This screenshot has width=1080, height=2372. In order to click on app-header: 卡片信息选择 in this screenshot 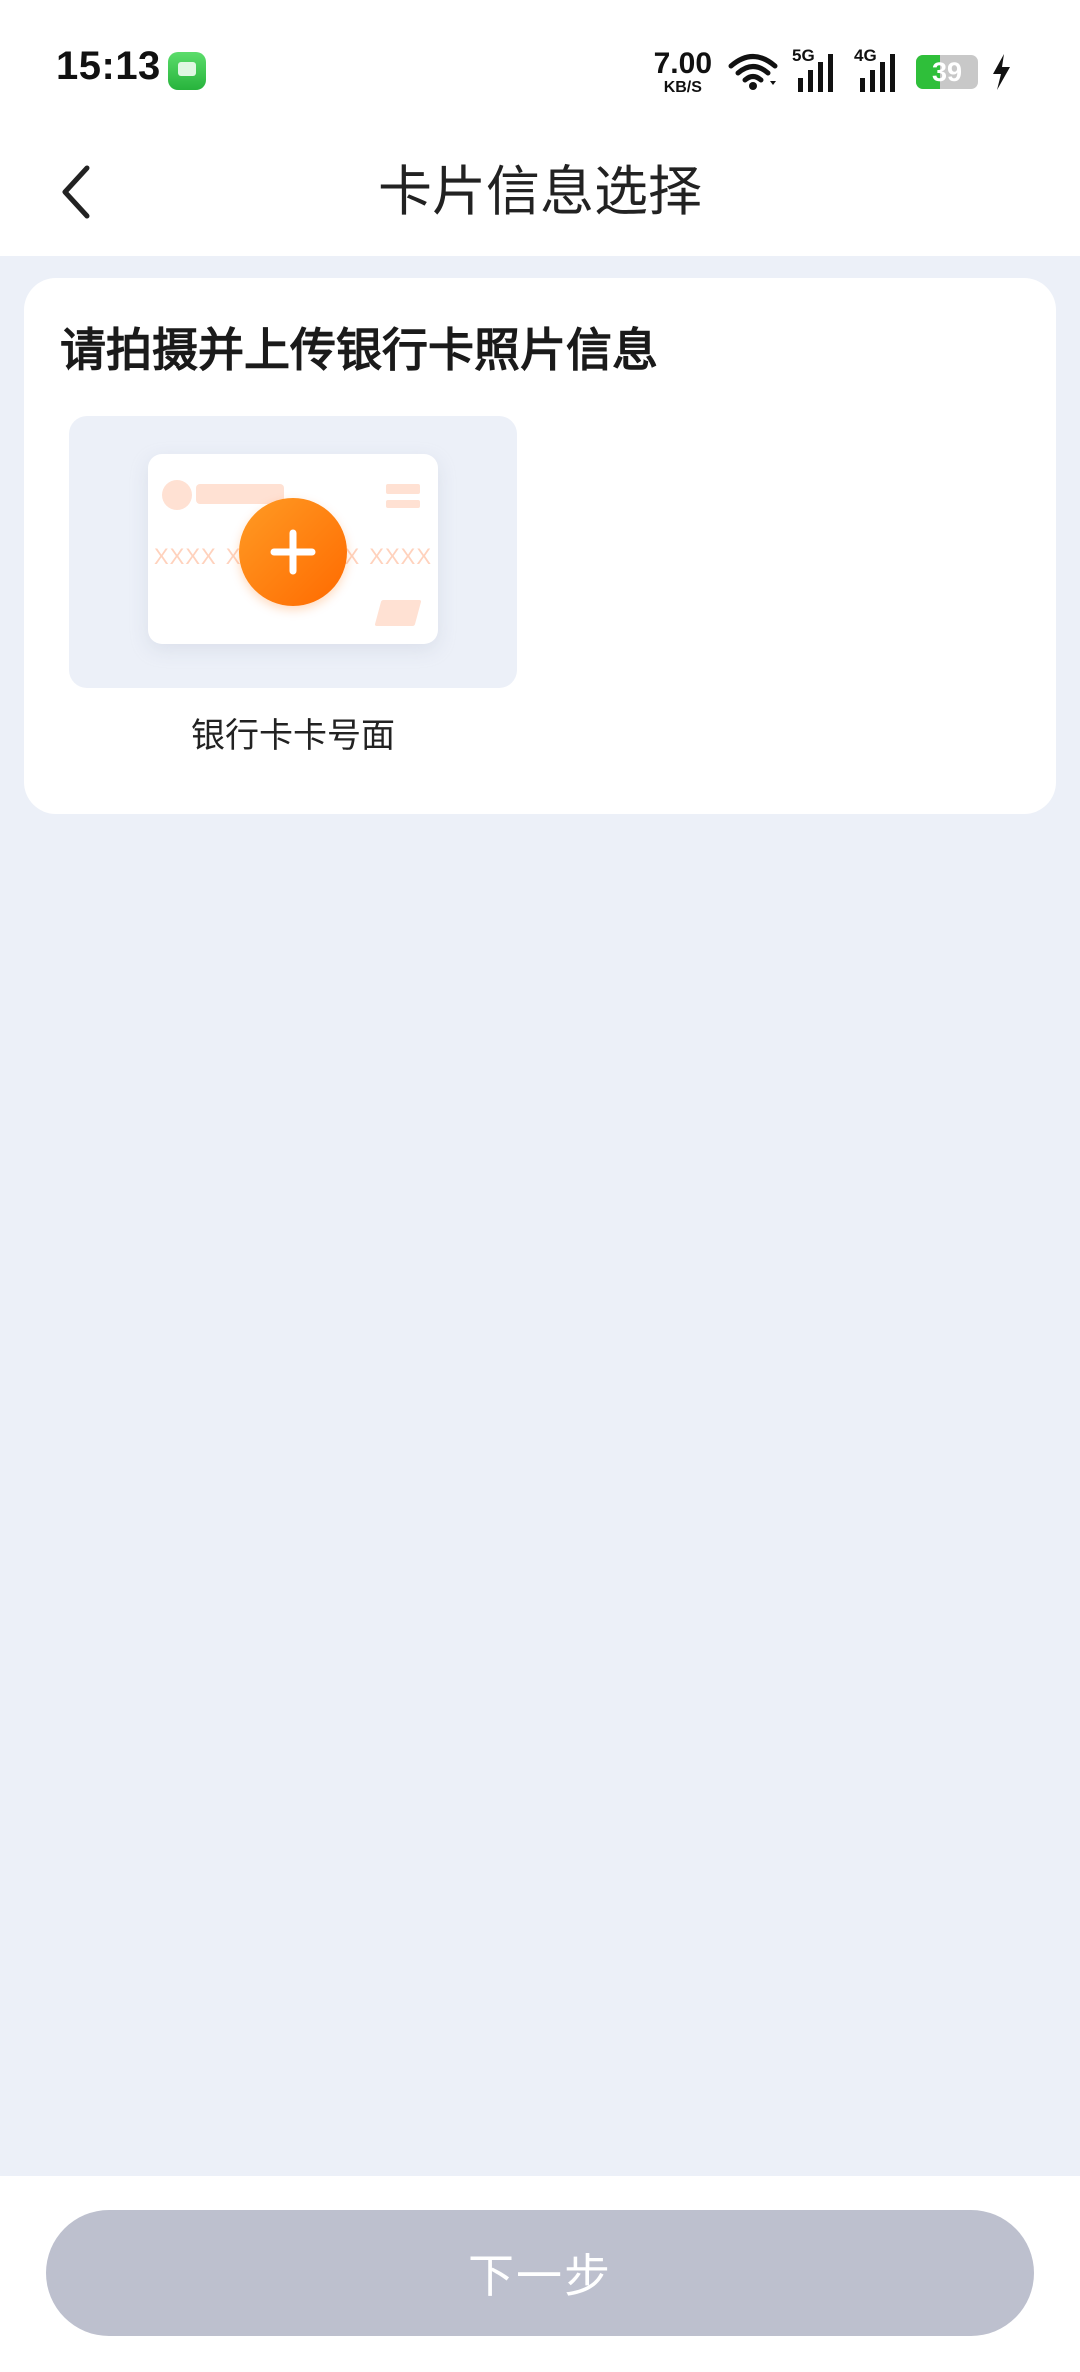, I will do `click(540, 192)`.